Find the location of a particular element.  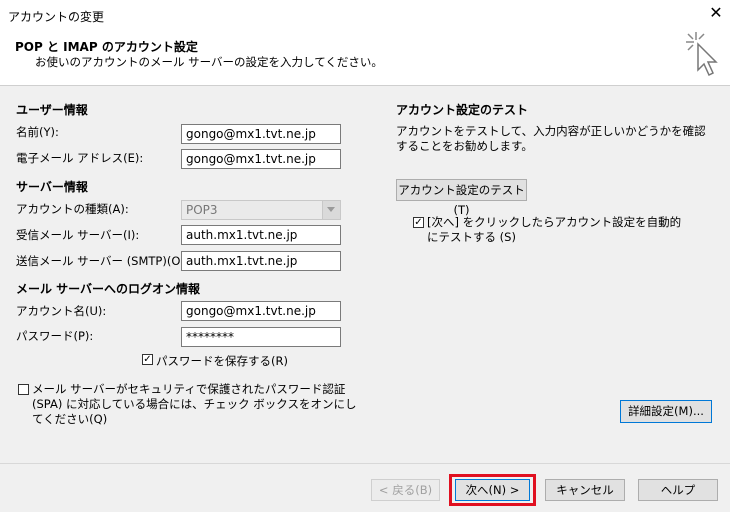

password-label: パスワード(P): is located at coordinates (55, 336).